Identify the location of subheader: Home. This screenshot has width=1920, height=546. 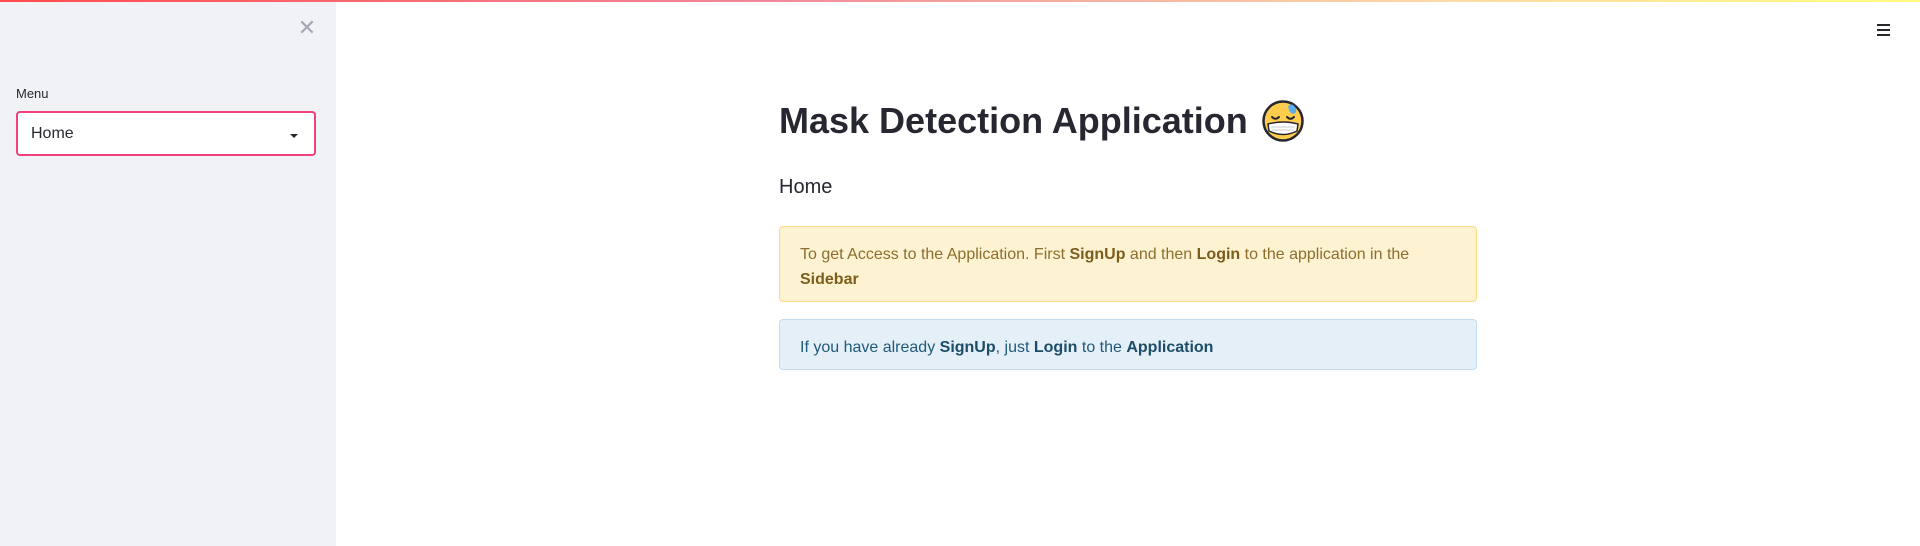
(806, 187).